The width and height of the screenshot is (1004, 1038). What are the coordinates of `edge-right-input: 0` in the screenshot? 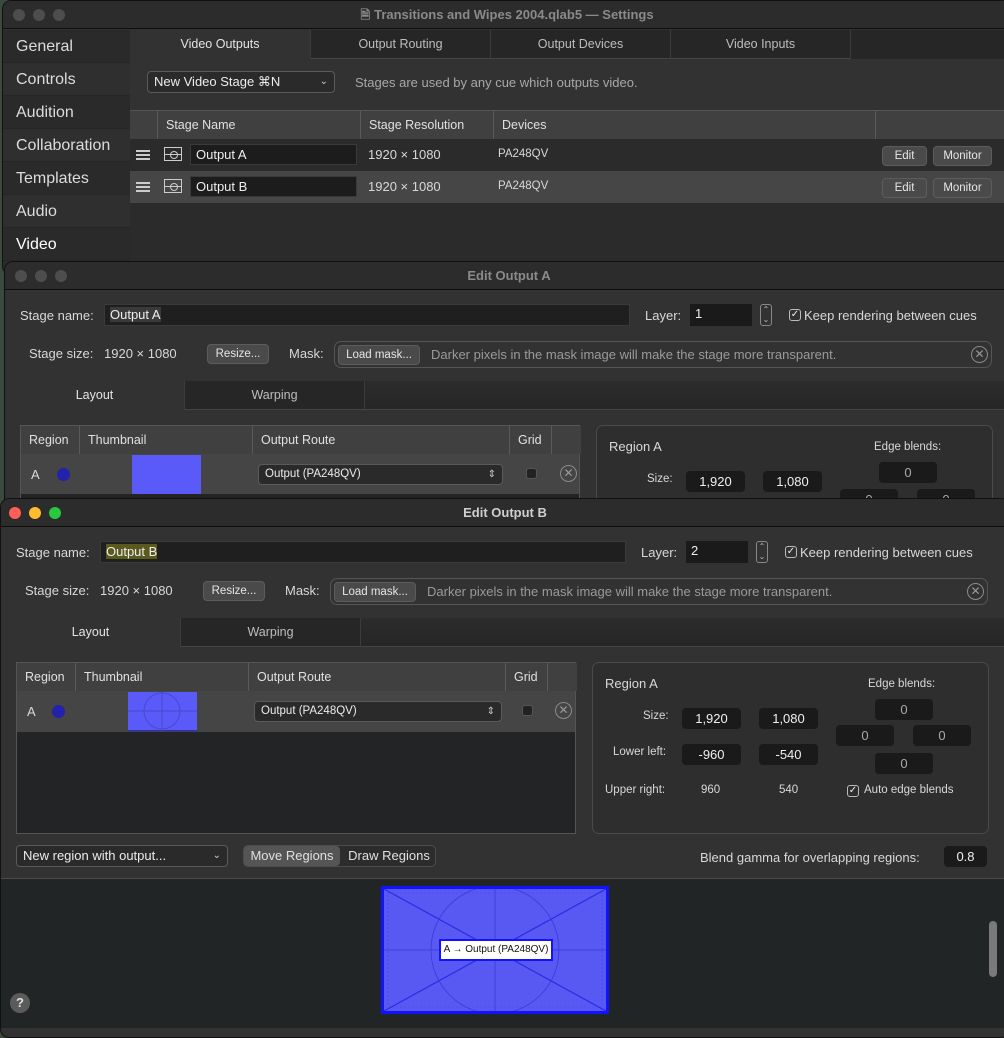 It's located at (942, 735).